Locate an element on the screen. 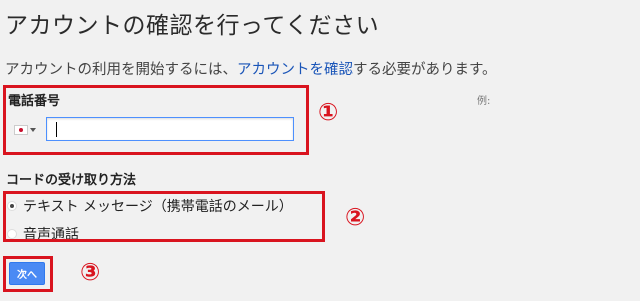 Image resolution: width=640 pixels, height=301 pixels. annotation-number-3: ③ is located at coordinates (90, 272).